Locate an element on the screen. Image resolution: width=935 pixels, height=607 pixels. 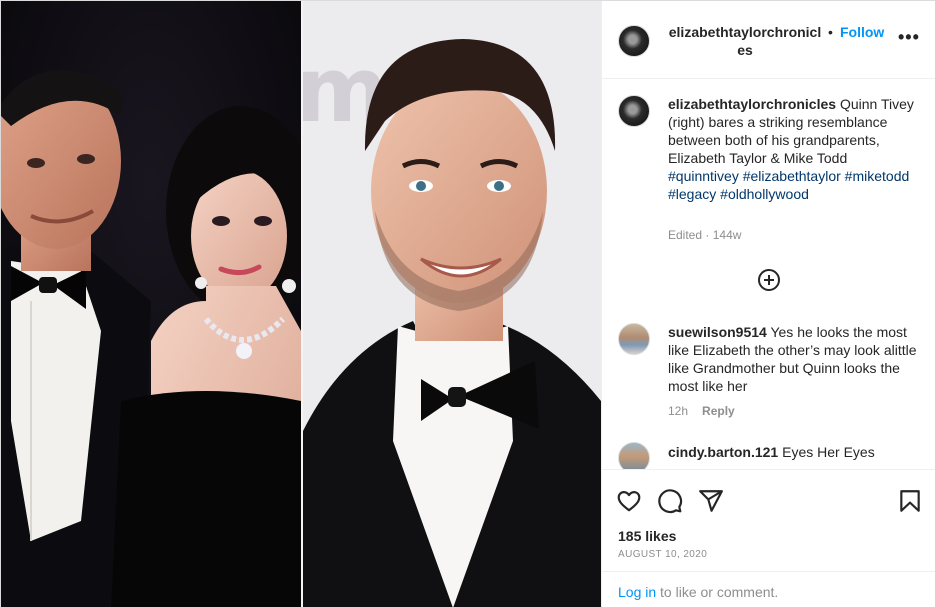
hashtag-link: #miketodd is located at coordinates (877, 176).